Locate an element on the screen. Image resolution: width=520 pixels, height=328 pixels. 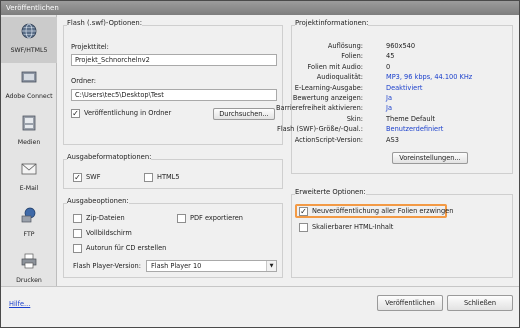
project-info-key: Audioqualität: is located at coordinates (339, 77).